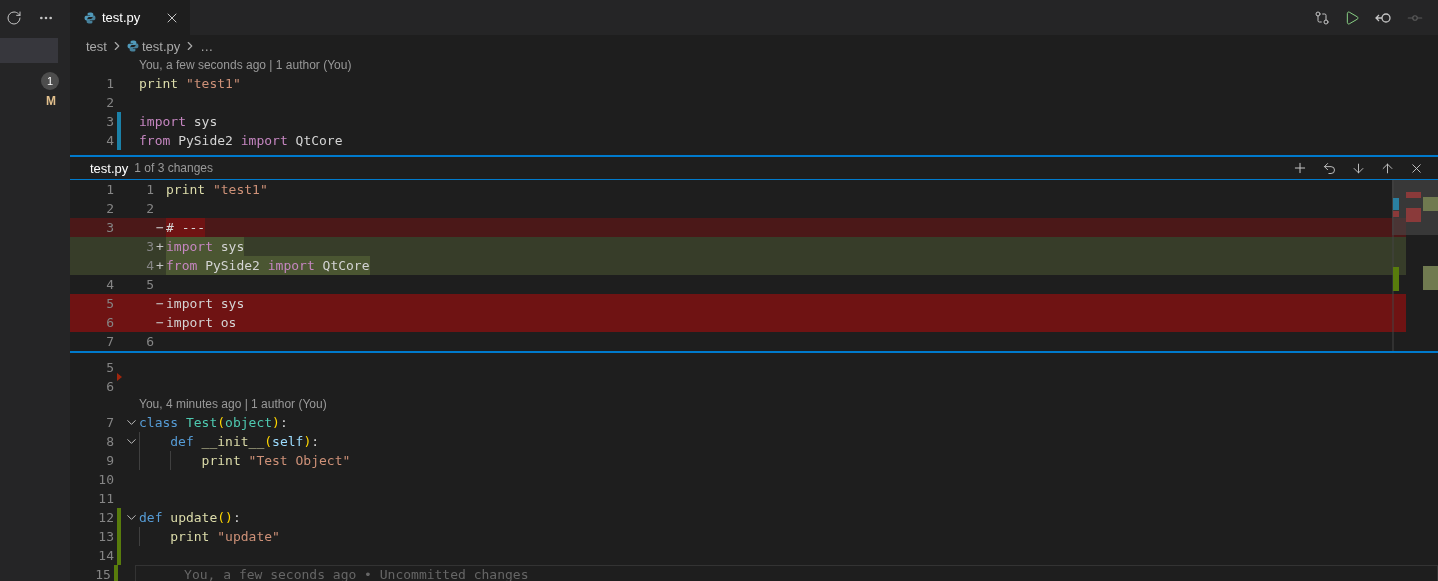  What do you see at coordinates (50, 81) in the screenshot?
I see `change-count-badge: 1` at bounding box center [50, 81].